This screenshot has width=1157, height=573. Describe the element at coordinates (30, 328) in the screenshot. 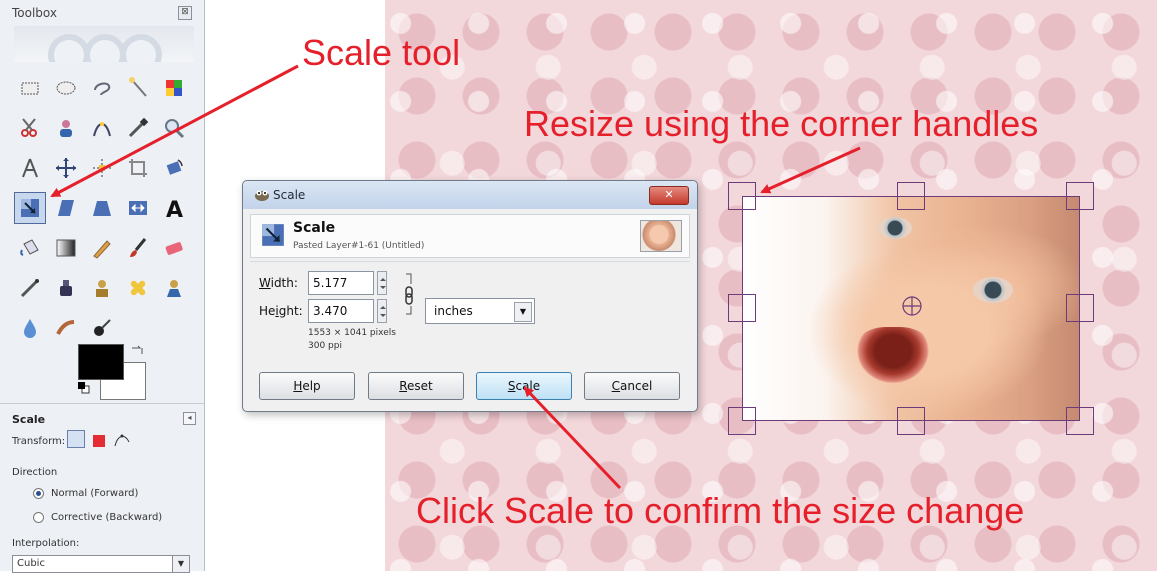

I see `blur-sharpen-icon` at that location.